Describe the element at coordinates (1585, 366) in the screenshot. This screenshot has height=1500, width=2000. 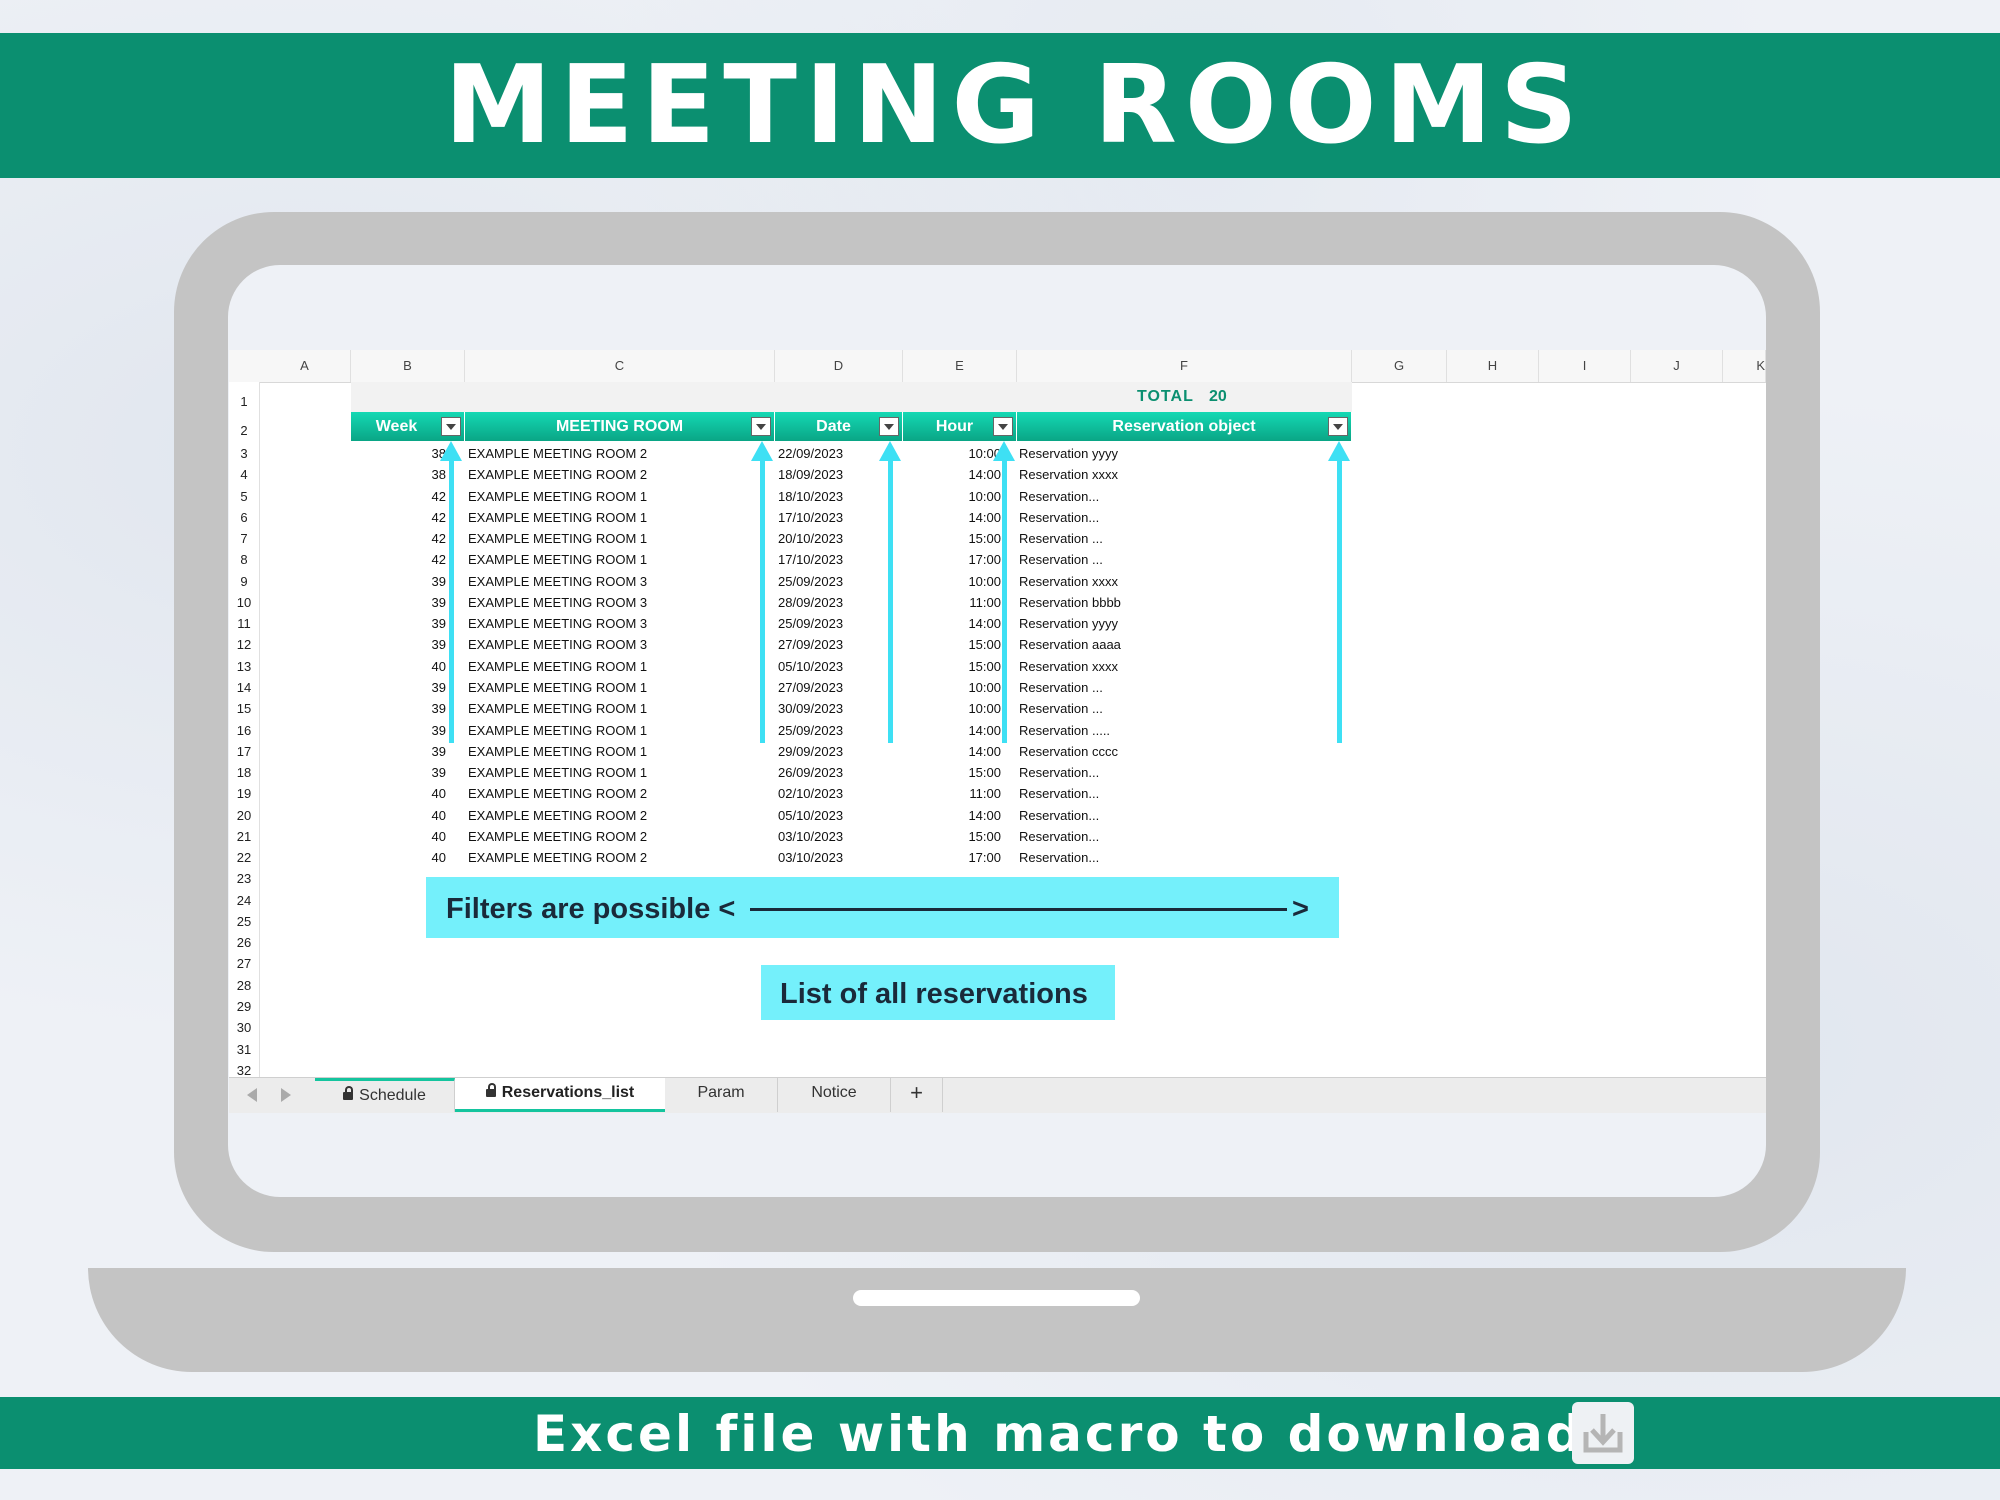
I see `column-header-i: I` at that location.